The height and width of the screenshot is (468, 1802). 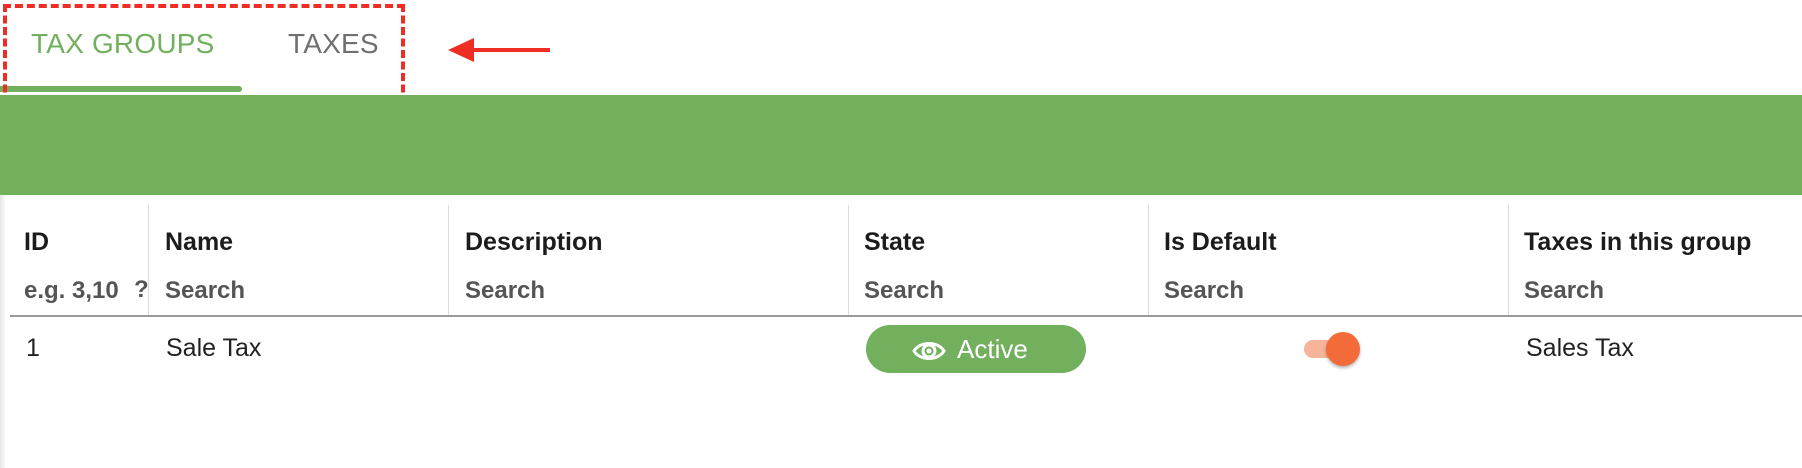 I want to click on cell-taxes-in-group: Sales Tax, so click(x=1580, y=348).